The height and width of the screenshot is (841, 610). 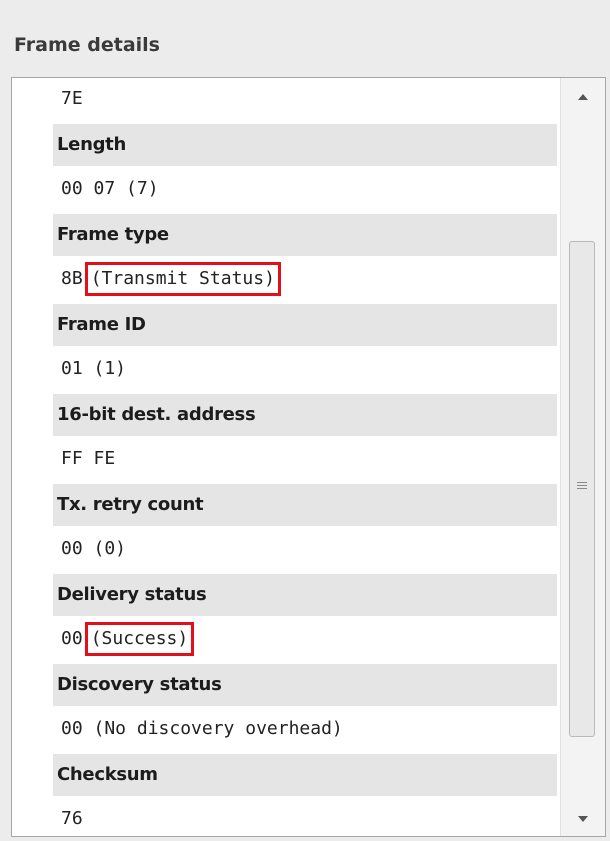 I want to click on field-header: 16-bit dest. address, so click(x=305, y=415).